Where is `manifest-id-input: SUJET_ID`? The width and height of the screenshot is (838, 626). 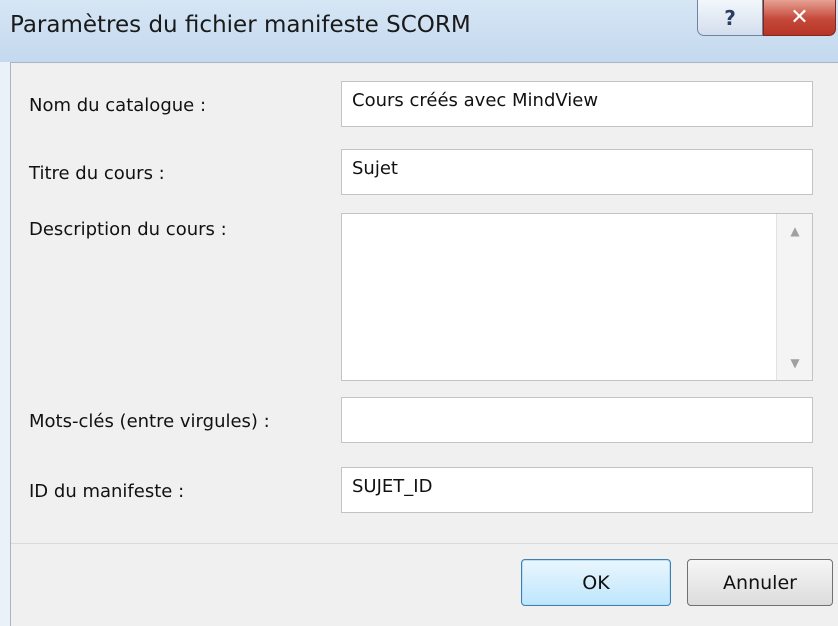
manifest-id-input: SUJET_ID is located at coordinates (577, 490).